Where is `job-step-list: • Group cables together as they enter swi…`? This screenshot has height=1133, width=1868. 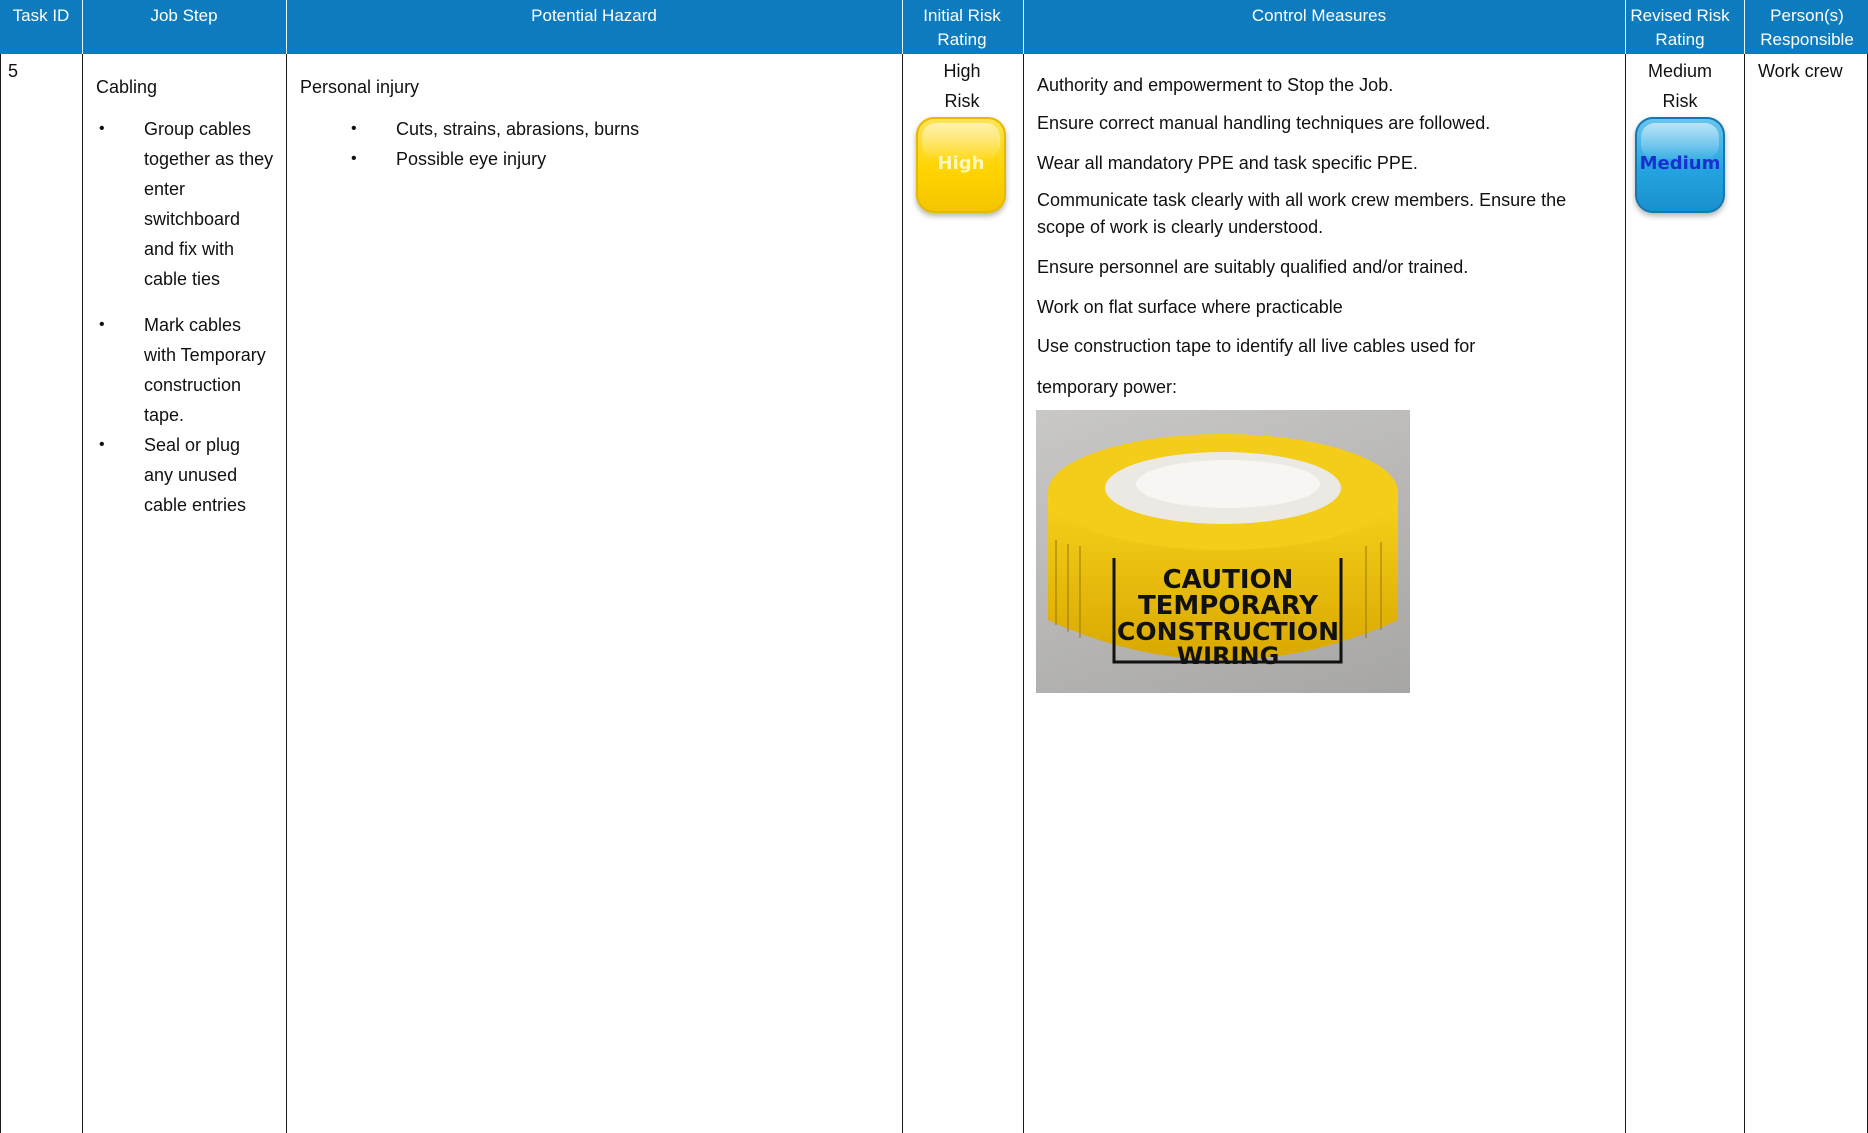
job-step-list: • Group cables together as they enter swi… is located at coordinates (186, 317).